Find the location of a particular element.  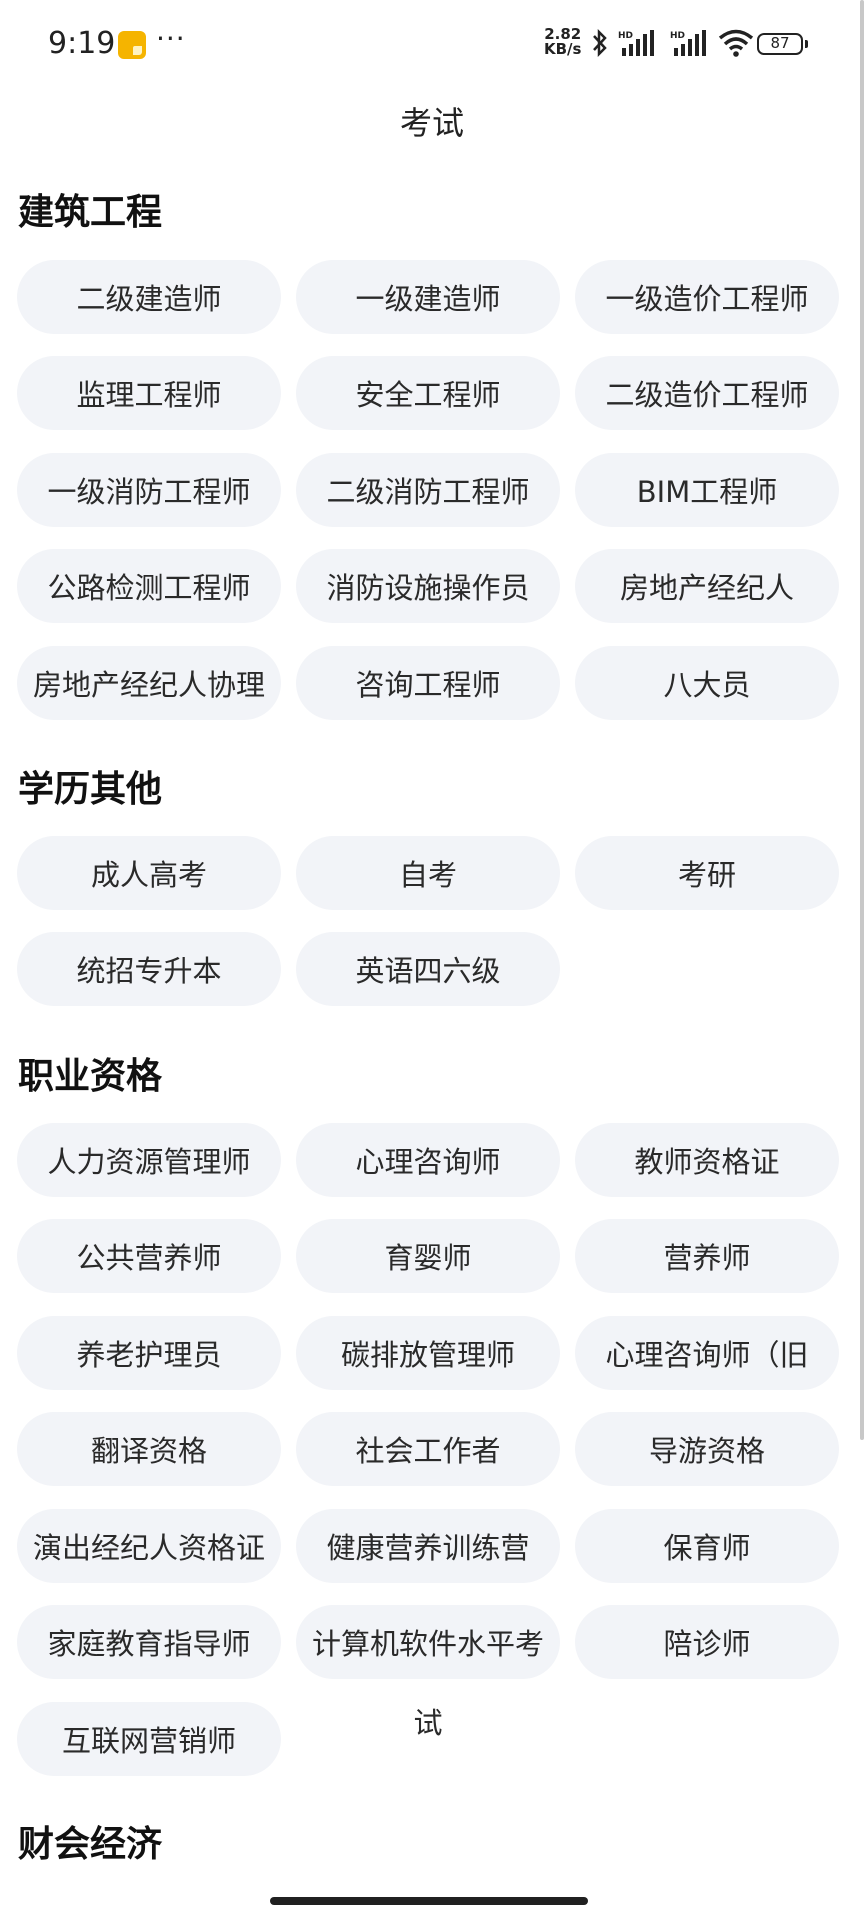

exam-chip: 英语四六级 is located at coordinates (428, 969).